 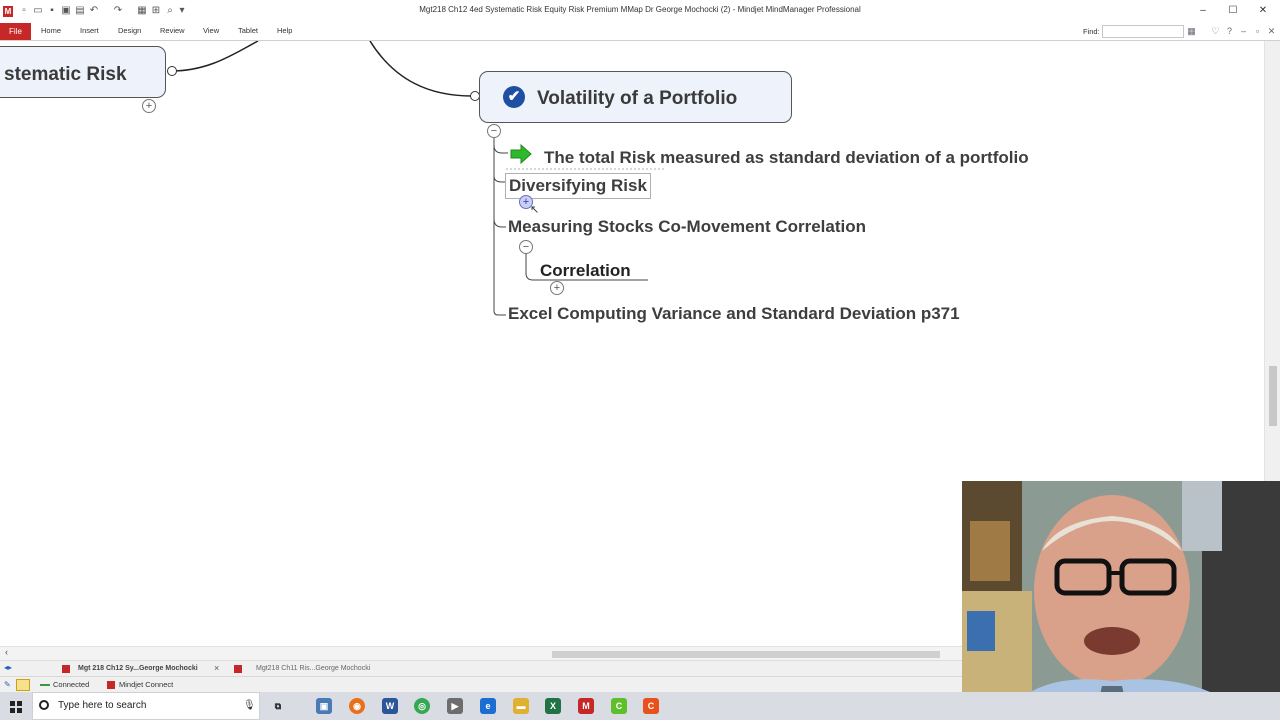 I want to click on doc-tab-inactive: Mgt218 Ch11 Ris...George Mochocki, so click(x=313, y=669).